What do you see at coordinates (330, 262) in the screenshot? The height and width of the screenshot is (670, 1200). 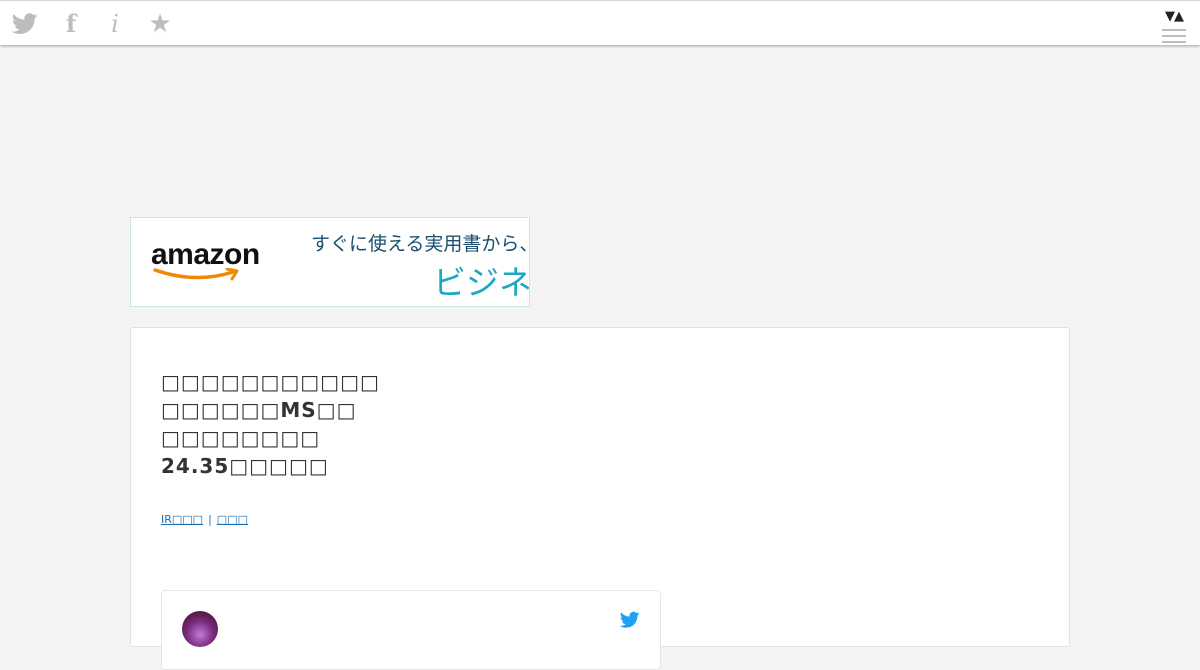 I see `amazon-ad-banner: amazon すぐに使える実用書から、話 ビジネス` at bounding box center [330, 262].